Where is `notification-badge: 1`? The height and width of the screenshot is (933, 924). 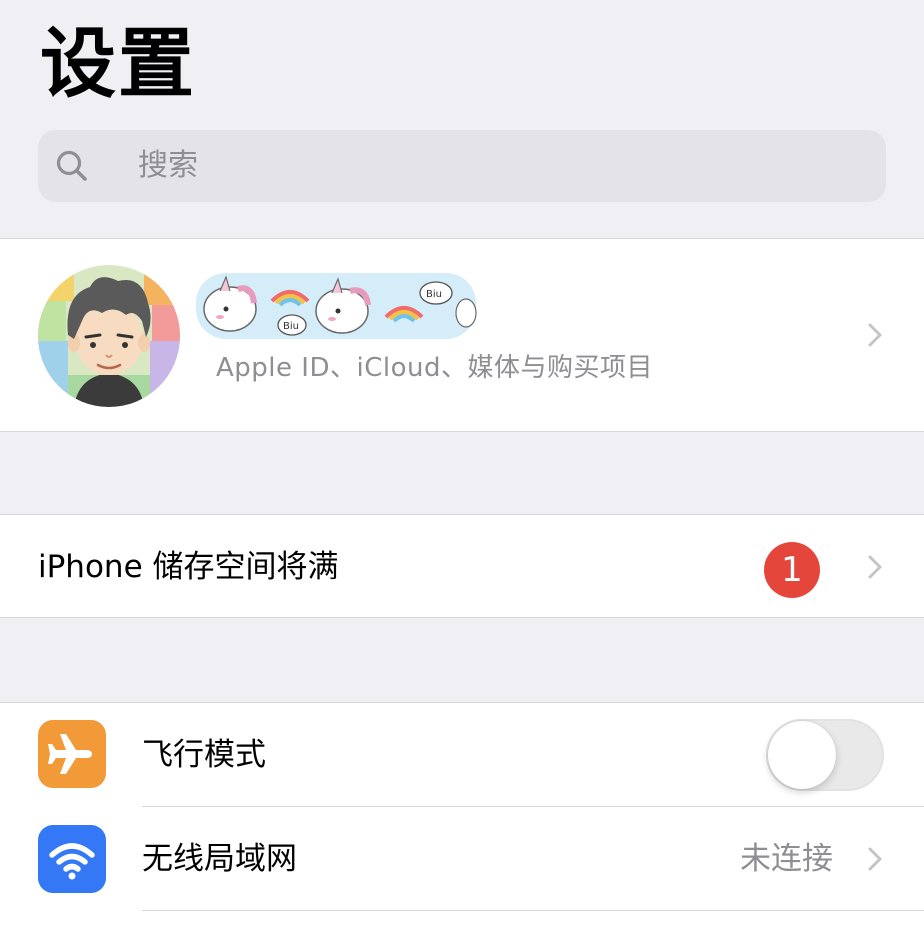
notification-badge: 1 is located at coordinates (792, 570).